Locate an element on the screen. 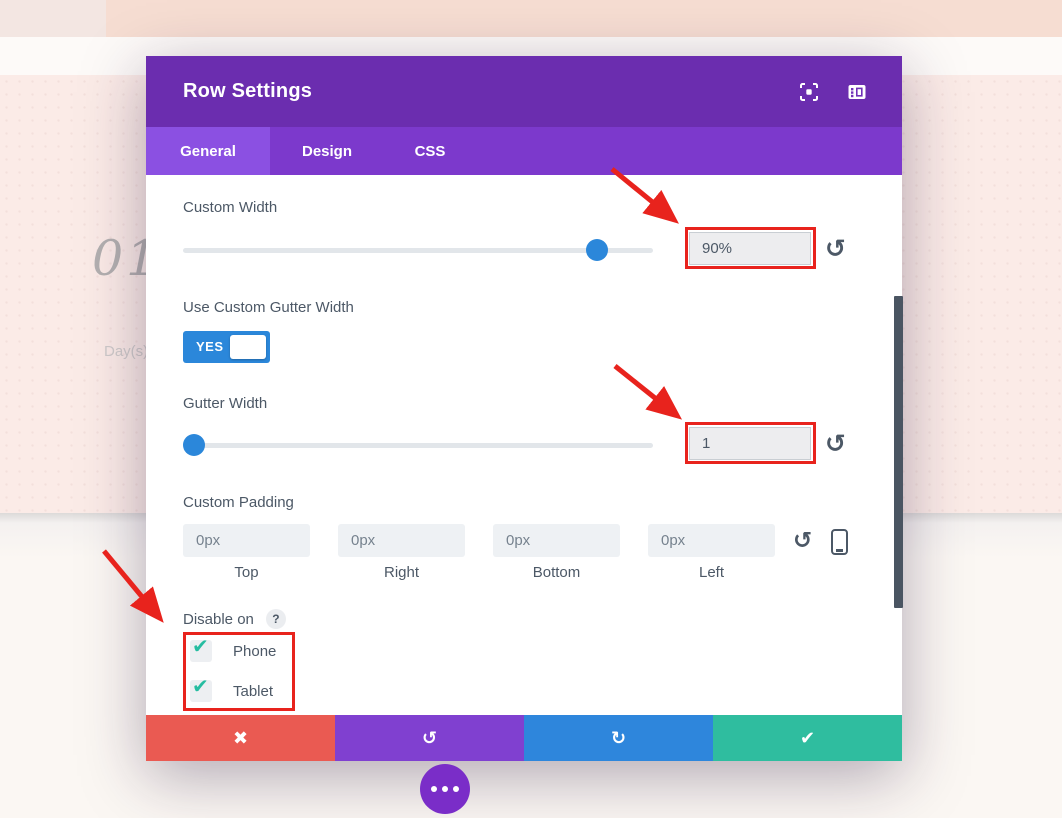 This screenshot has width=1062, height=818. gutter-width-label: Gutter Width is located at coordinates (225, 403).